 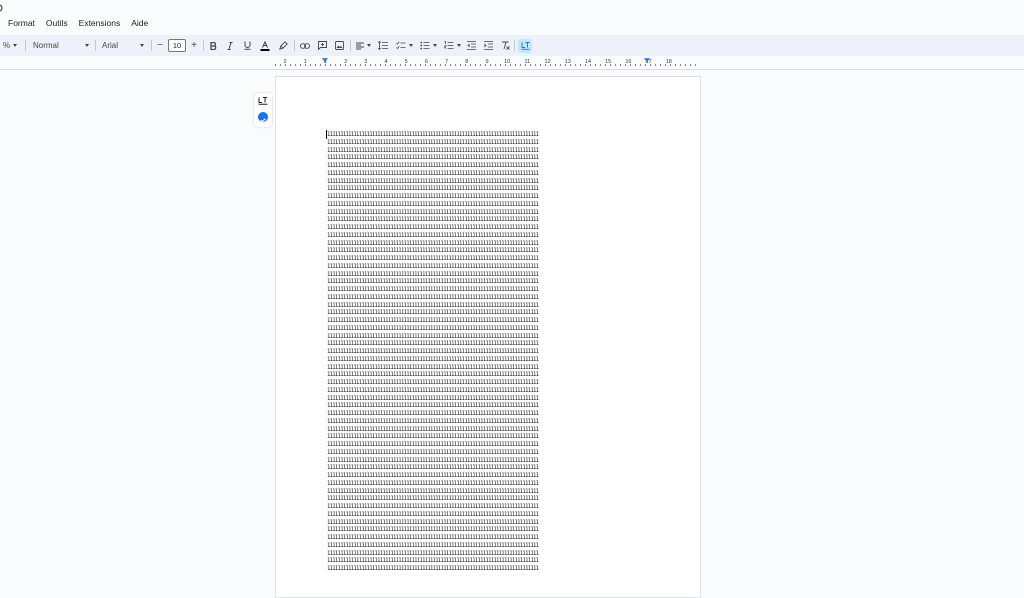 What do you see at coordinates (452, 45) in the screenshot?
I see `numbered-list-button` at bounding box center [452, 45].